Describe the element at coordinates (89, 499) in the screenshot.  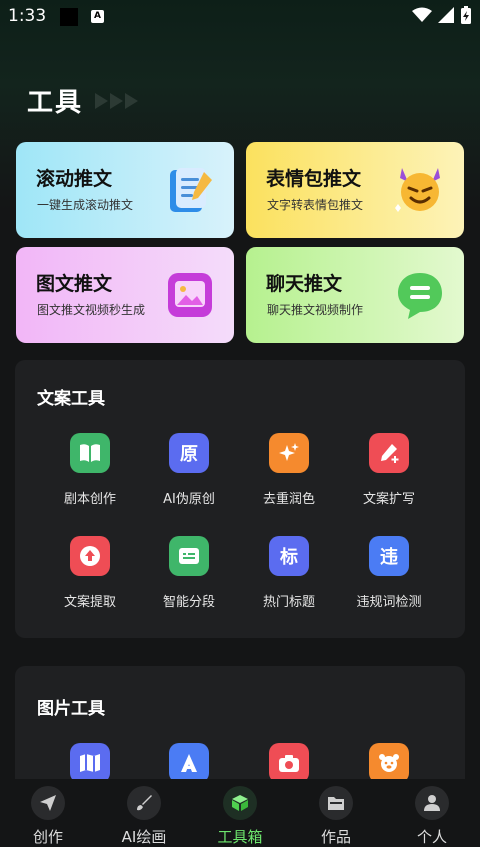
I see `tool-label: 剧本创作` at that location.